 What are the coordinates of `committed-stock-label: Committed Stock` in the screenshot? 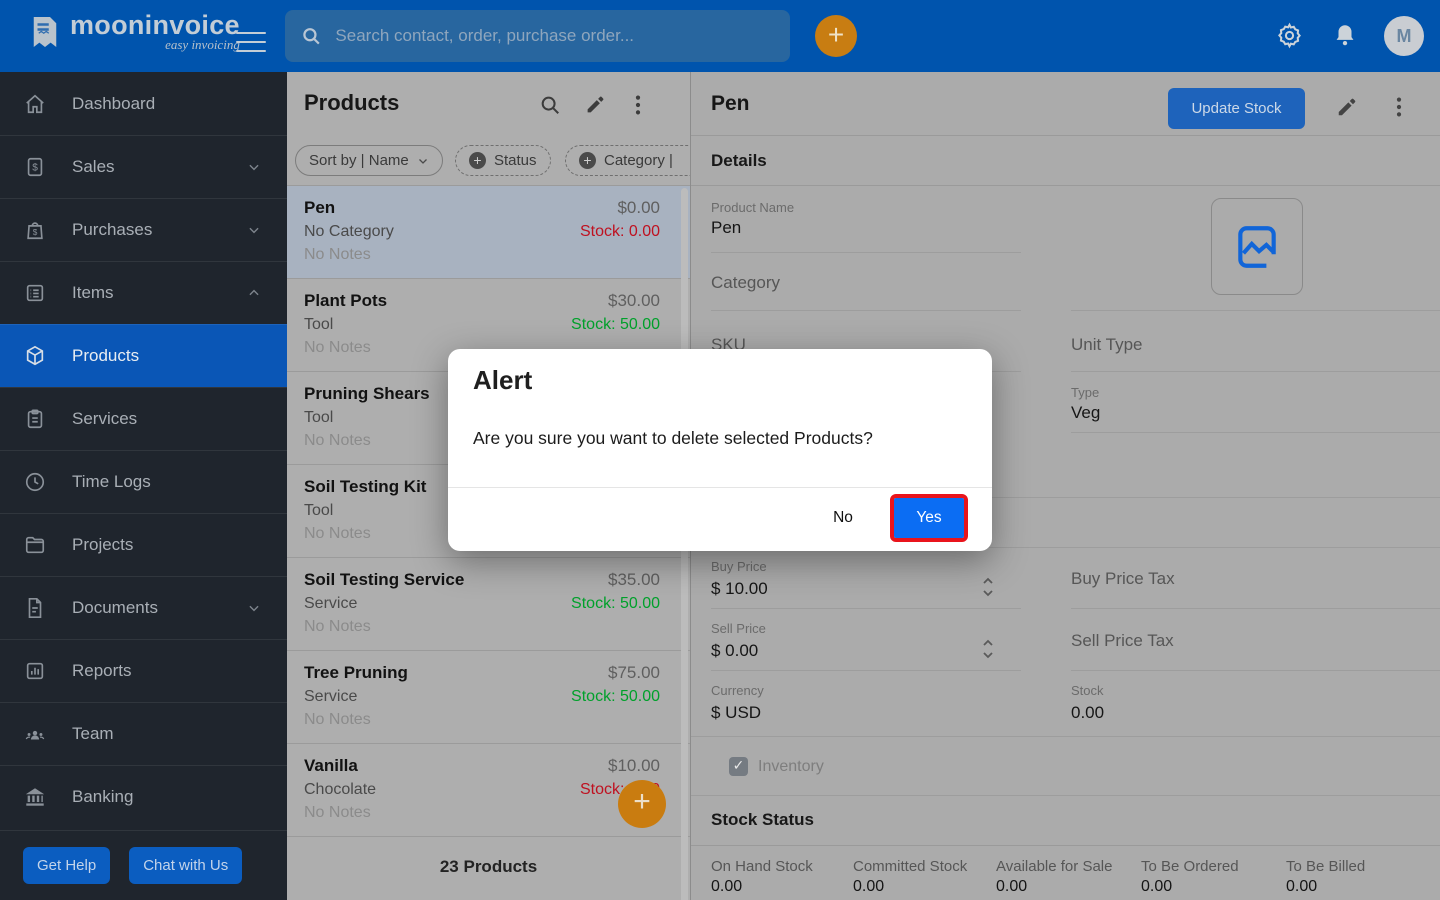 It's located at (910, 866).